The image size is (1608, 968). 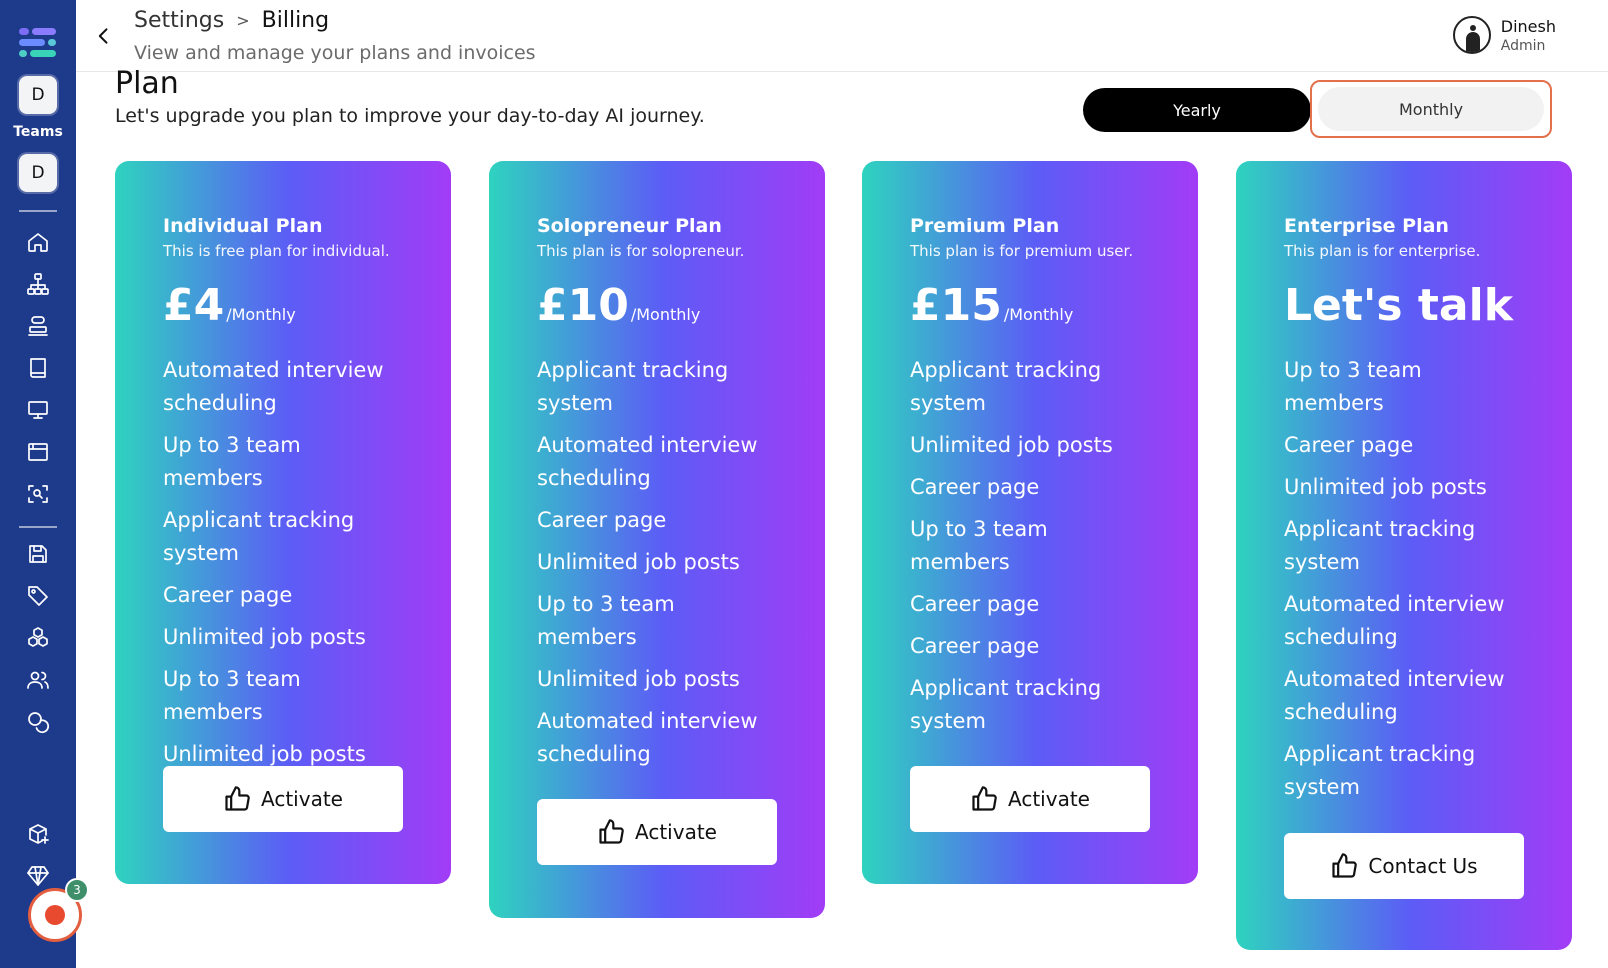 I want to click on page-subtitle: View and manage your plans and invoices, so click(x=335, y=53).